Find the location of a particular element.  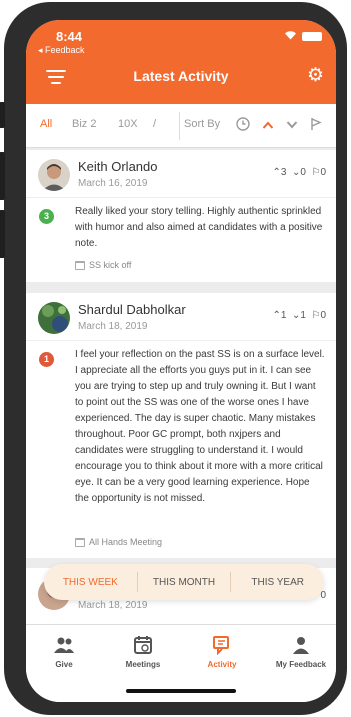

downvote-count: 1 is located at coordinates (303, 315).